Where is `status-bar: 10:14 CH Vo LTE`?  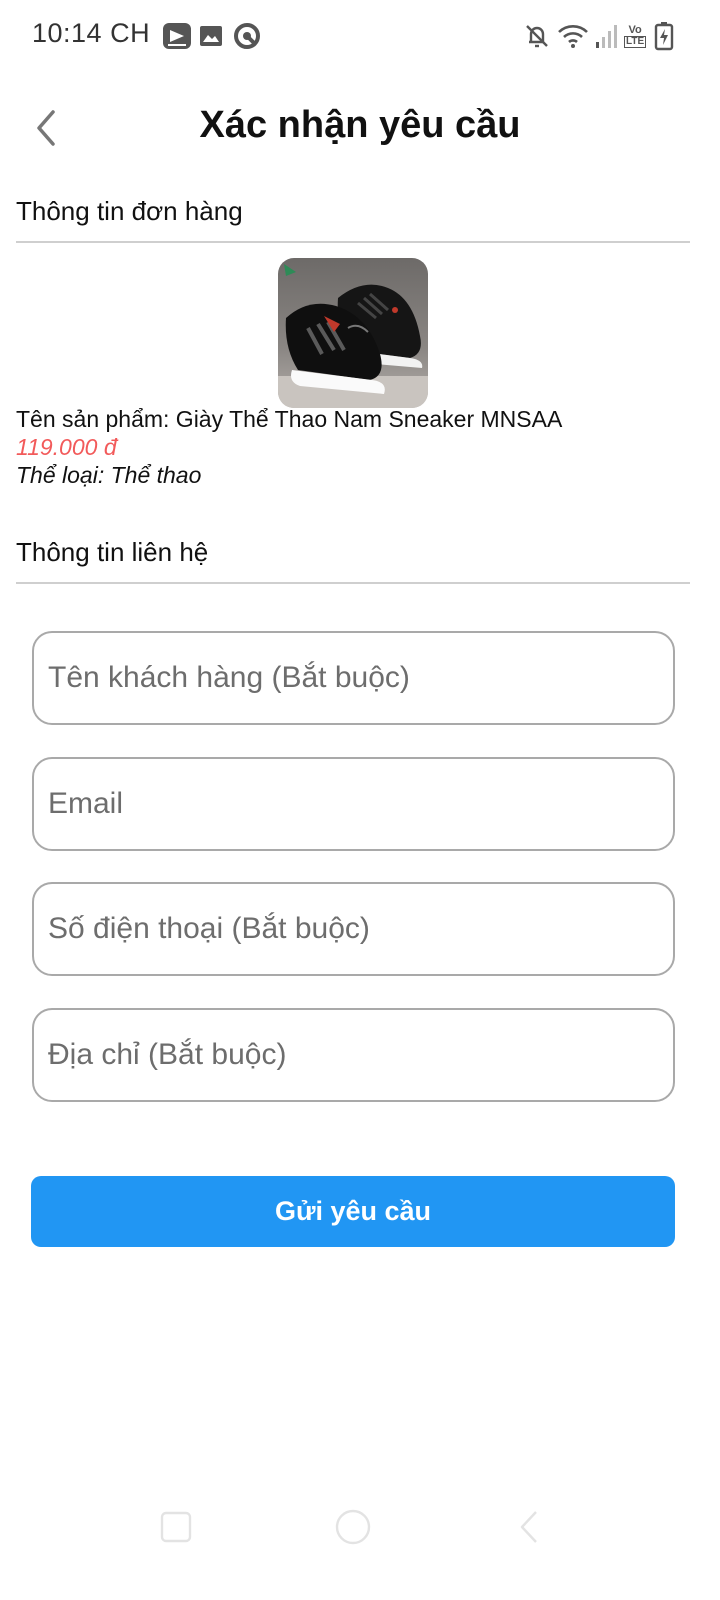 status-bar: 10:14 CH Vo LTE is located at coordinates (360, 36).